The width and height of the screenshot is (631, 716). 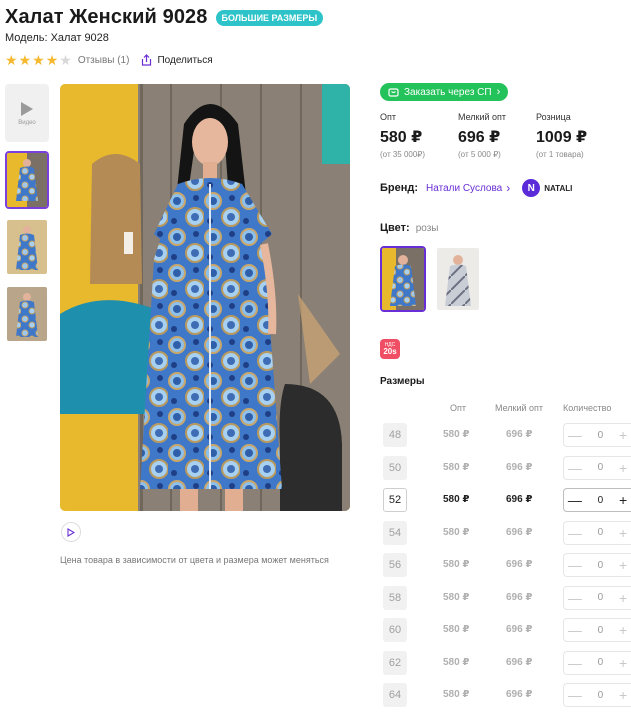 What do you see at coordinates (147, 60) in the screenshot?
I see `share-icon` at bounding box center [147, 60].